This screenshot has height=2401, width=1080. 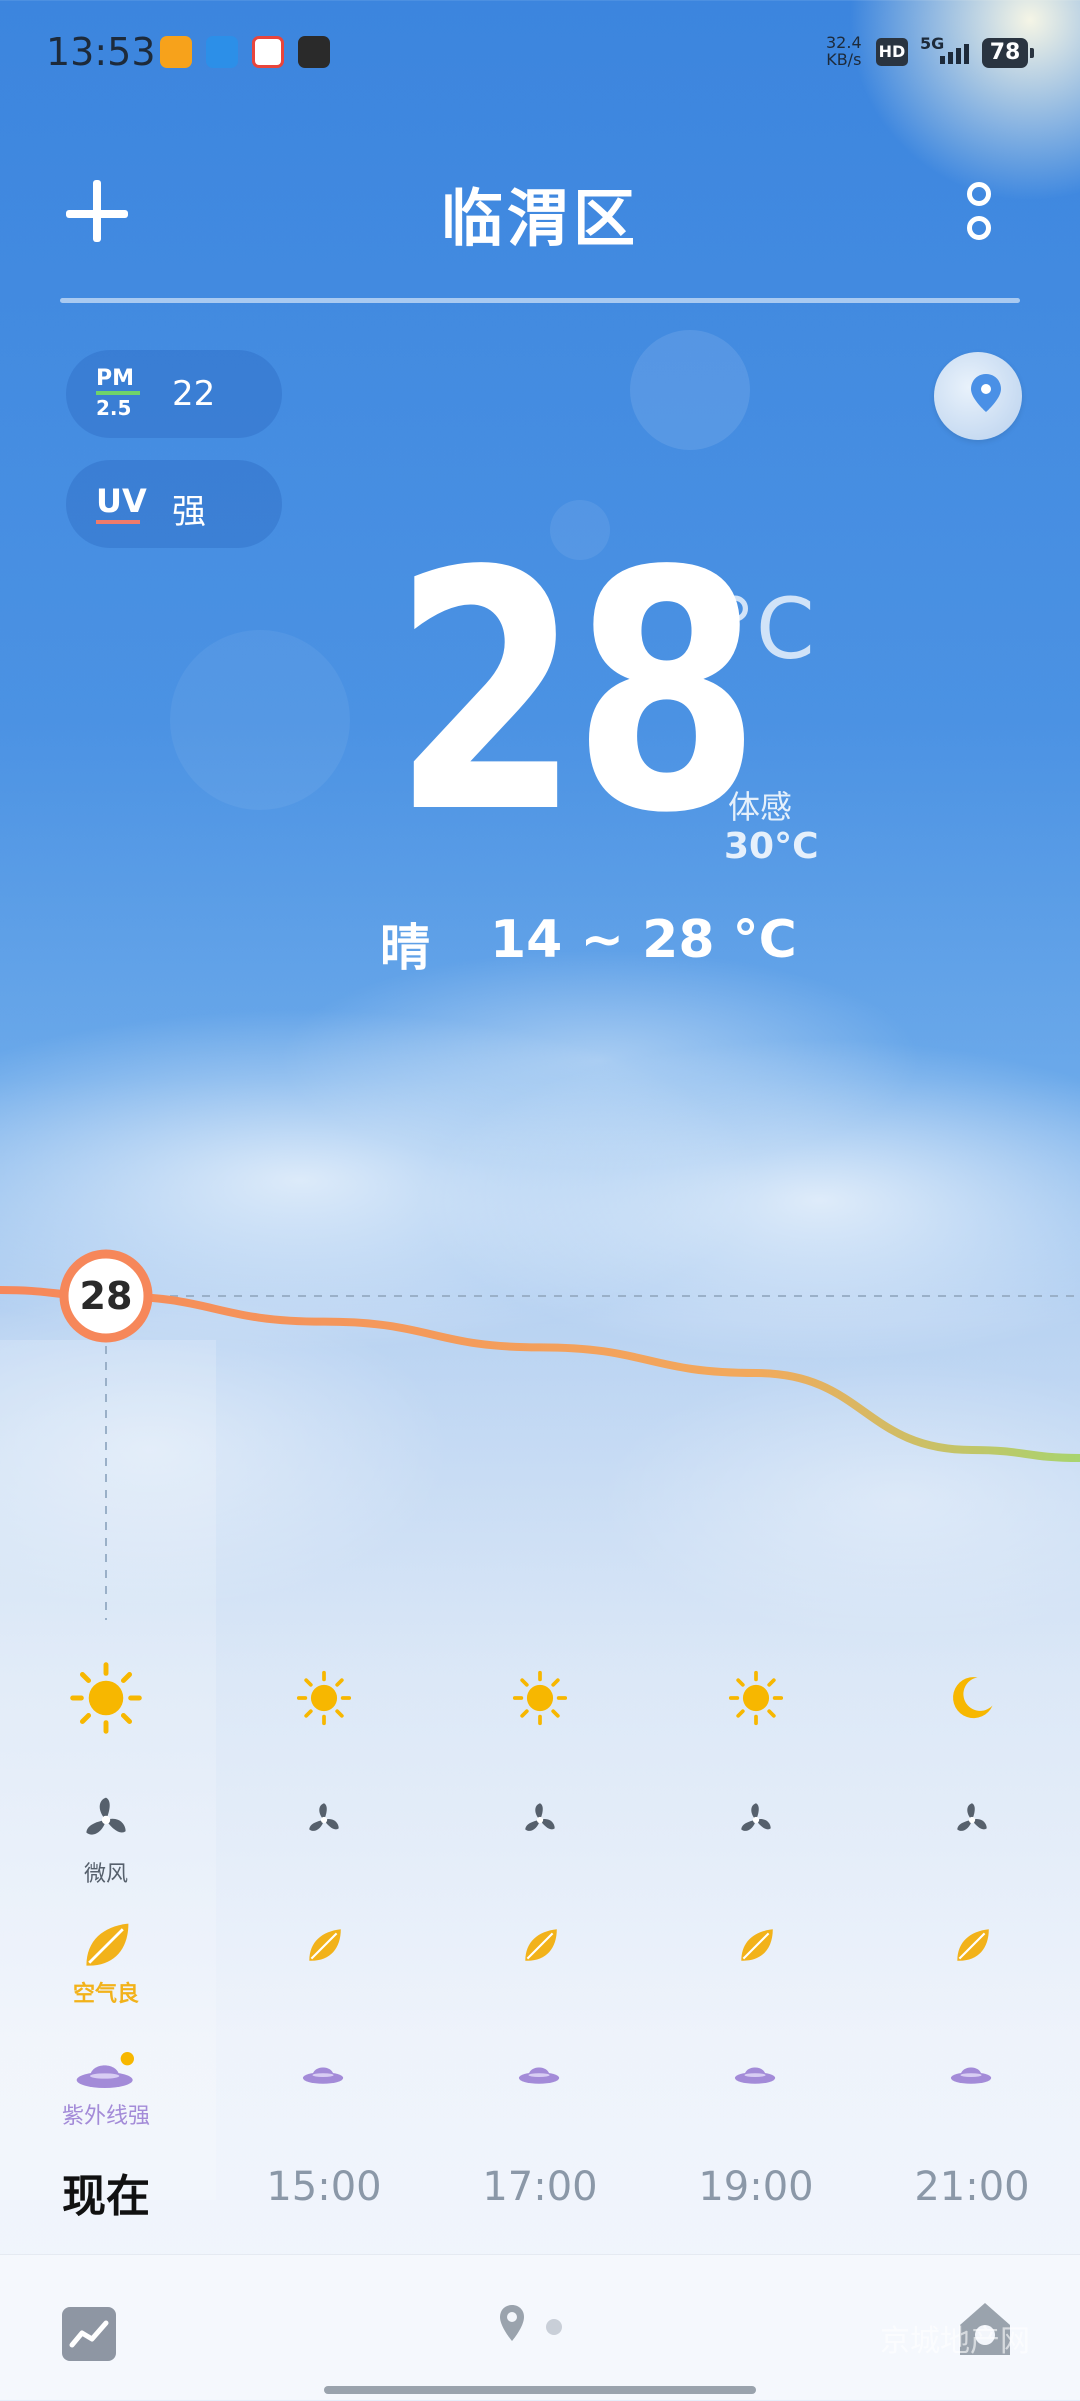 What do you see at coordinates (540, 55) in the screenshot?
I see `status-bar: 13:53 32.4 KB/s HD 5G 78` at bounding box center [540, 55].